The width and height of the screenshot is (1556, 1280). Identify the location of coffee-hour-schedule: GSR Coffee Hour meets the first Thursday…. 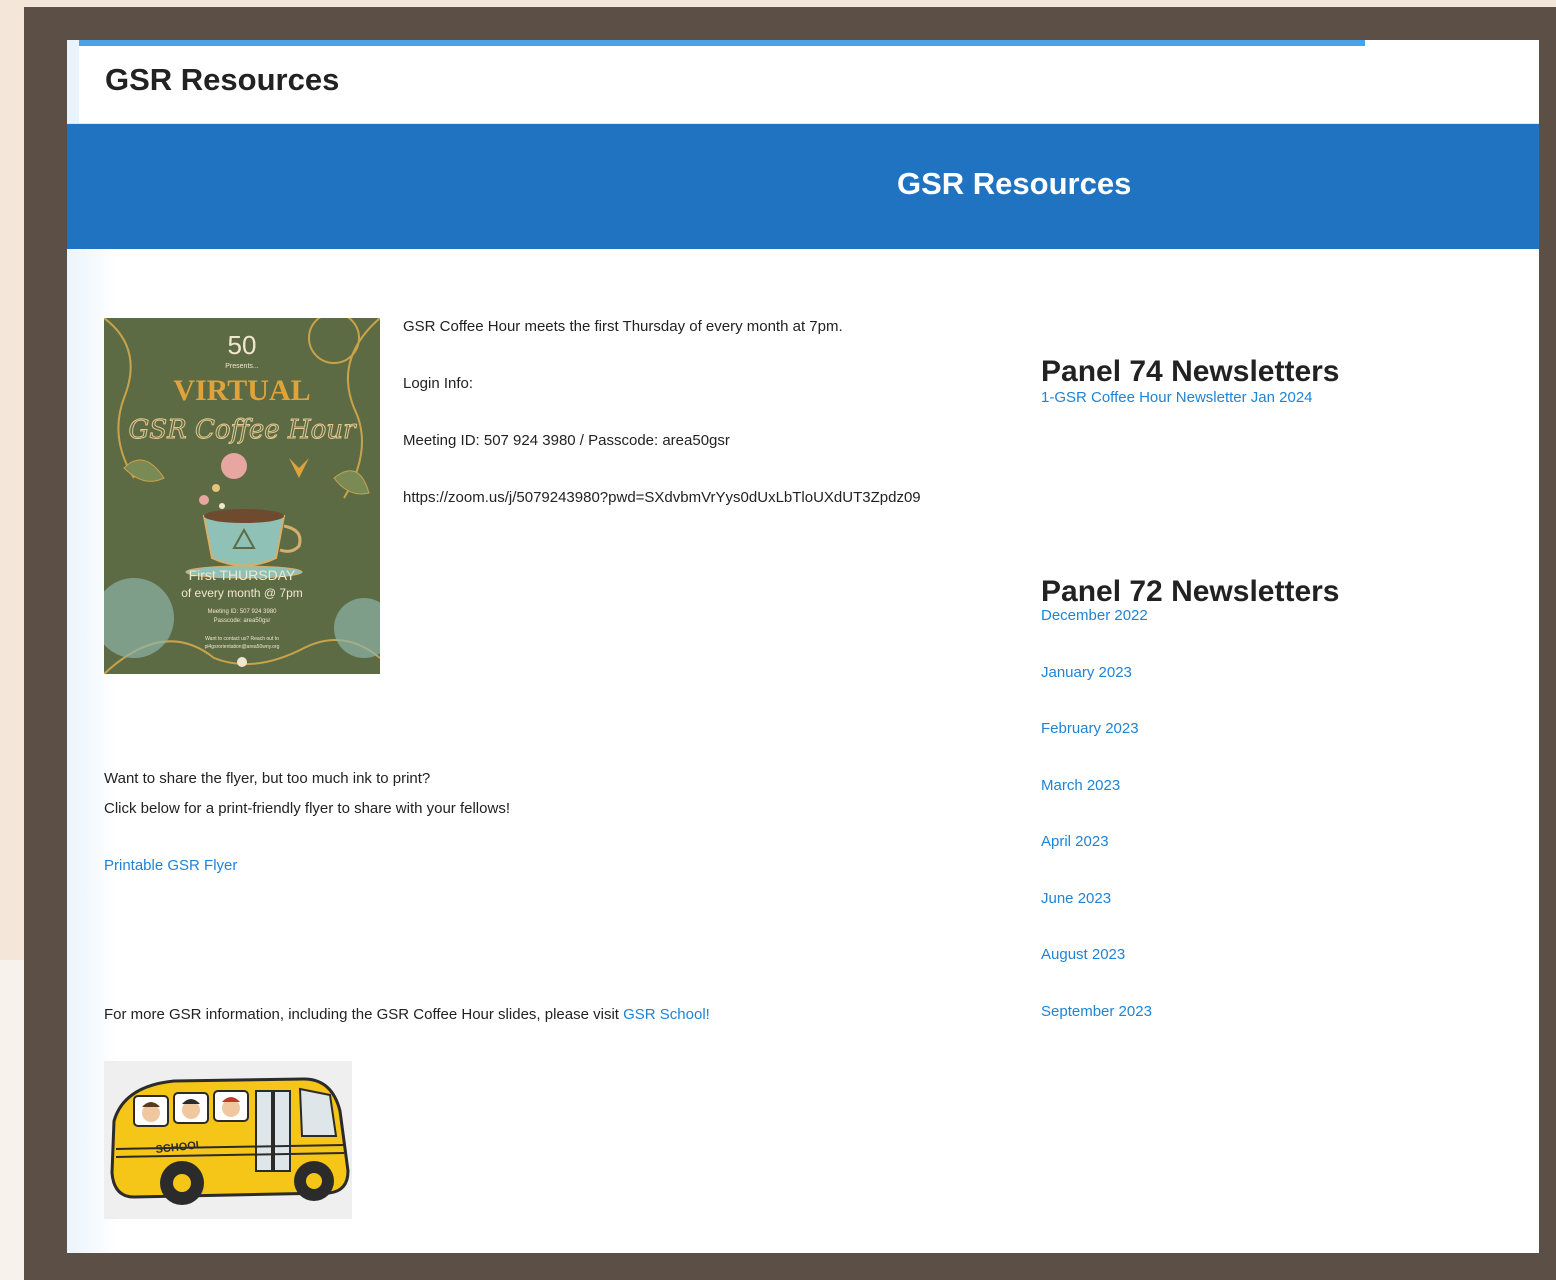
(623, 326).